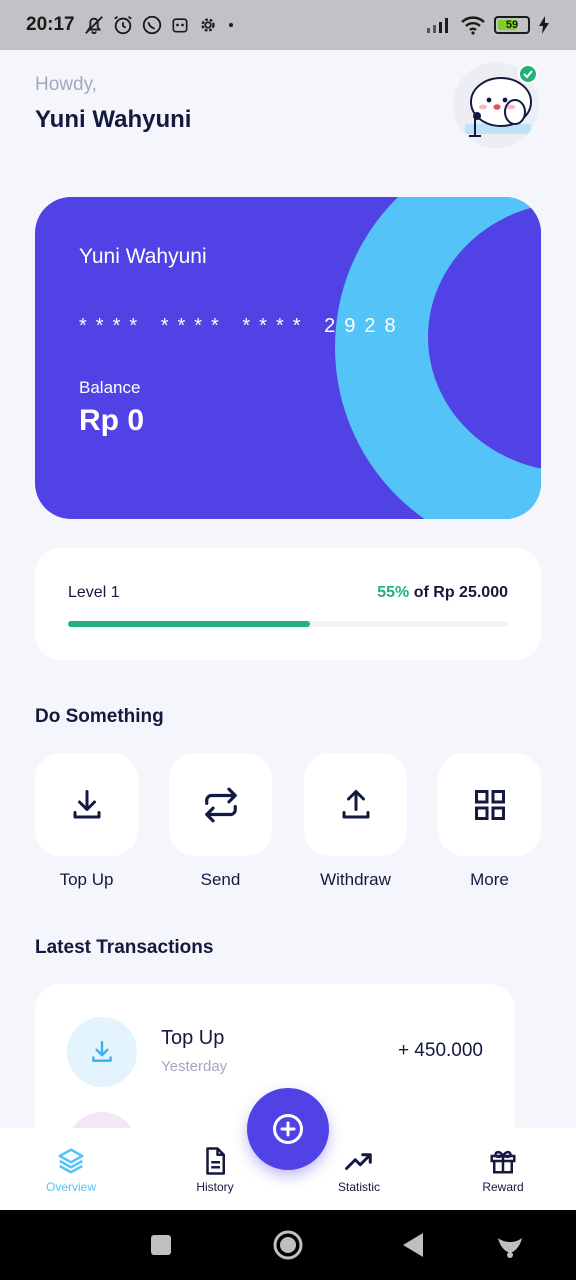 Image resolution: width=576 pixels, height=1280 pixels. What do you see at coordinates (437, 25) in the screenshot?
I see `signal-icon` at bounding box center [437, 25].